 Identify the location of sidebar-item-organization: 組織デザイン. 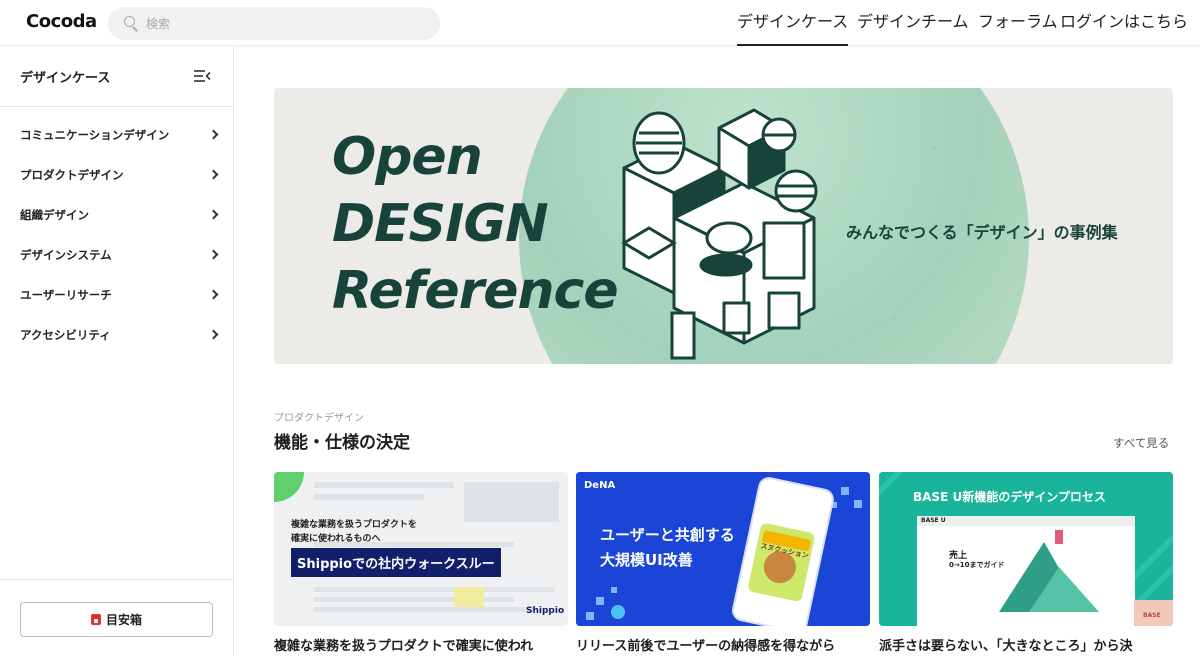
(116, 215).